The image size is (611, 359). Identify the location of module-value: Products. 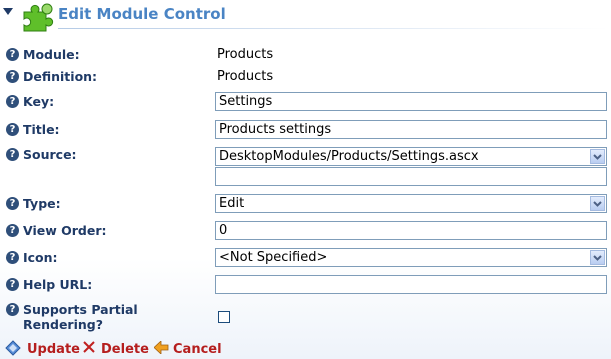
(245, 54).